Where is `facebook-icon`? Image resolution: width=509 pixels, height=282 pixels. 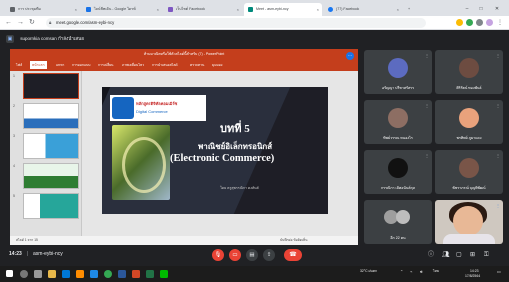
facebook-icon is located at coordinates (330, 9).